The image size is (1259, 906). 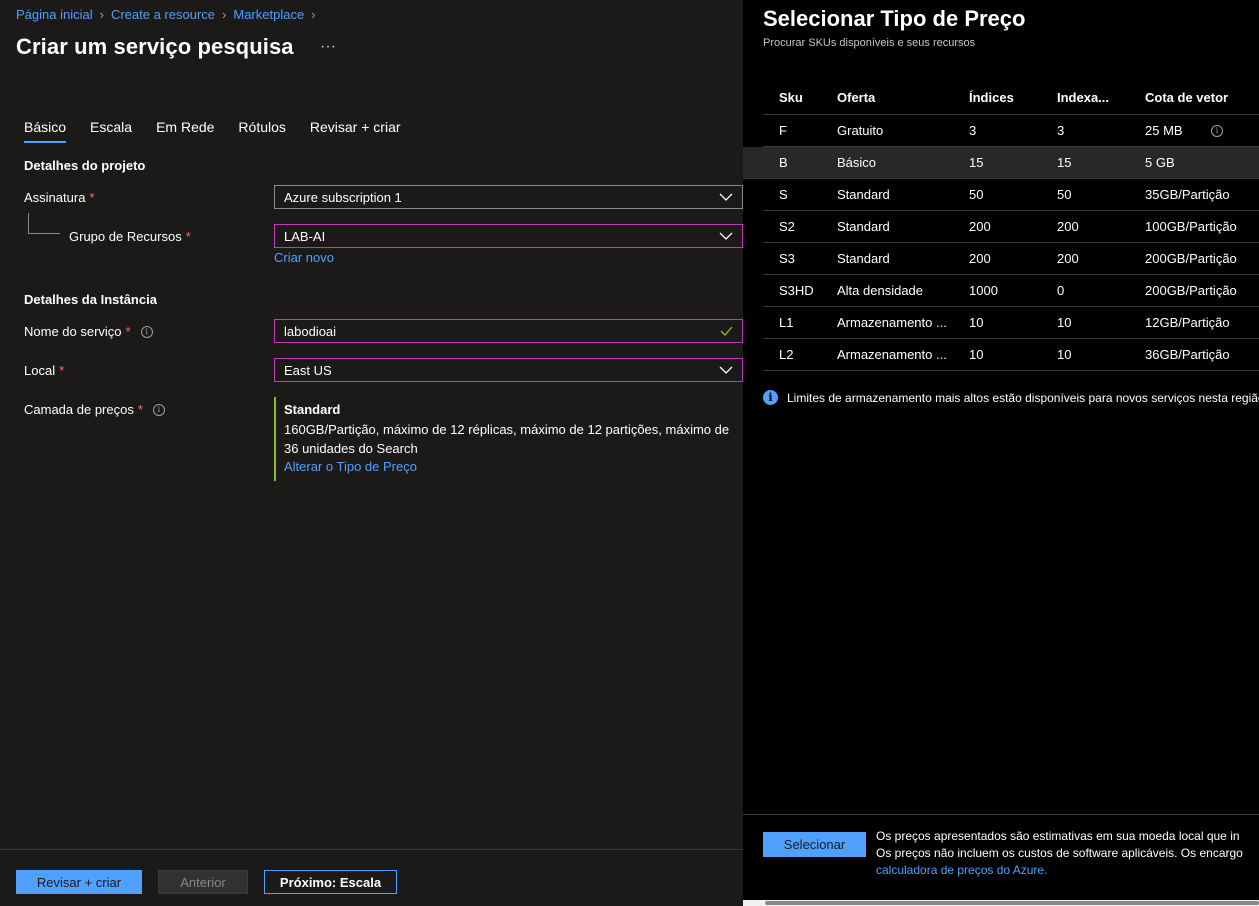 I want to click on cell-indexers: 0, so click(x=1061, y=290).